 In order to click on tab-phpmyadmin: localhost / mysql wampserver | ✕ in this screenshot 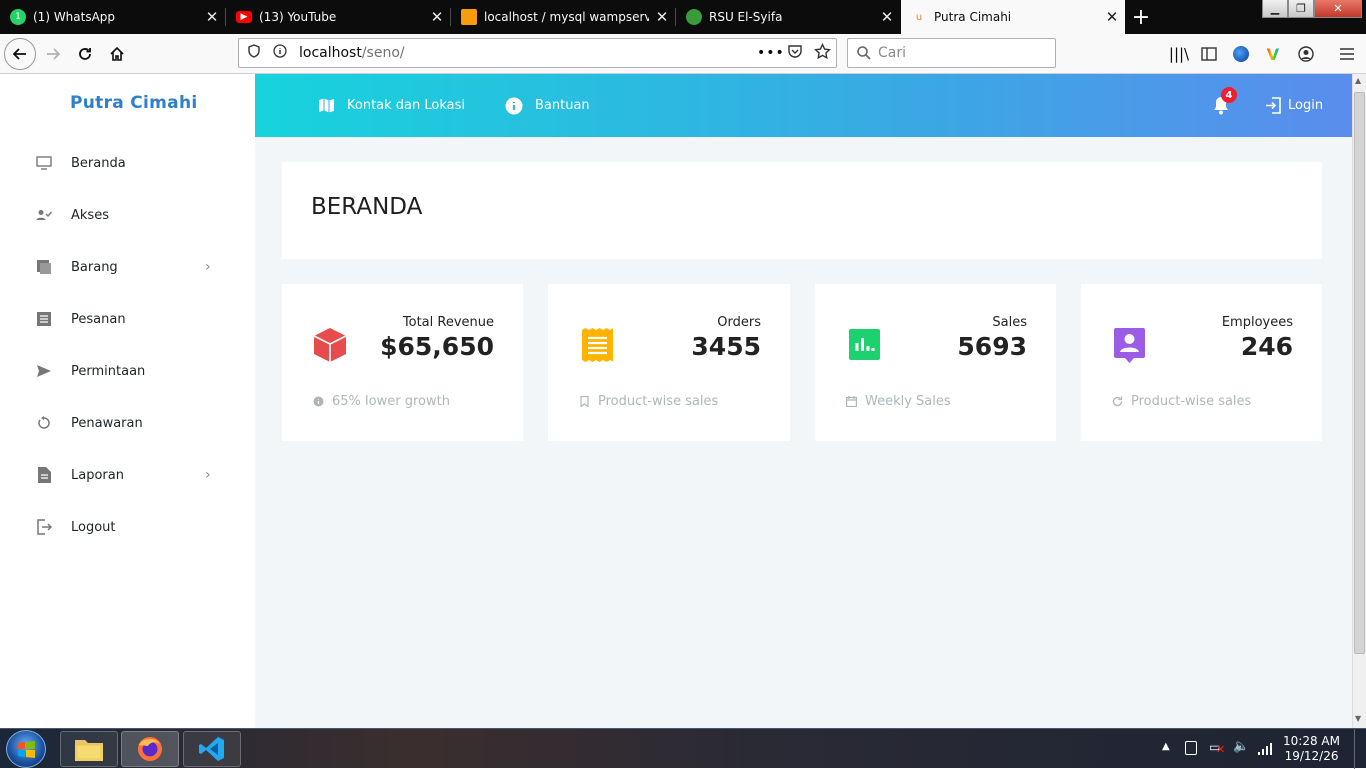, I will do `click(563, 17)`.